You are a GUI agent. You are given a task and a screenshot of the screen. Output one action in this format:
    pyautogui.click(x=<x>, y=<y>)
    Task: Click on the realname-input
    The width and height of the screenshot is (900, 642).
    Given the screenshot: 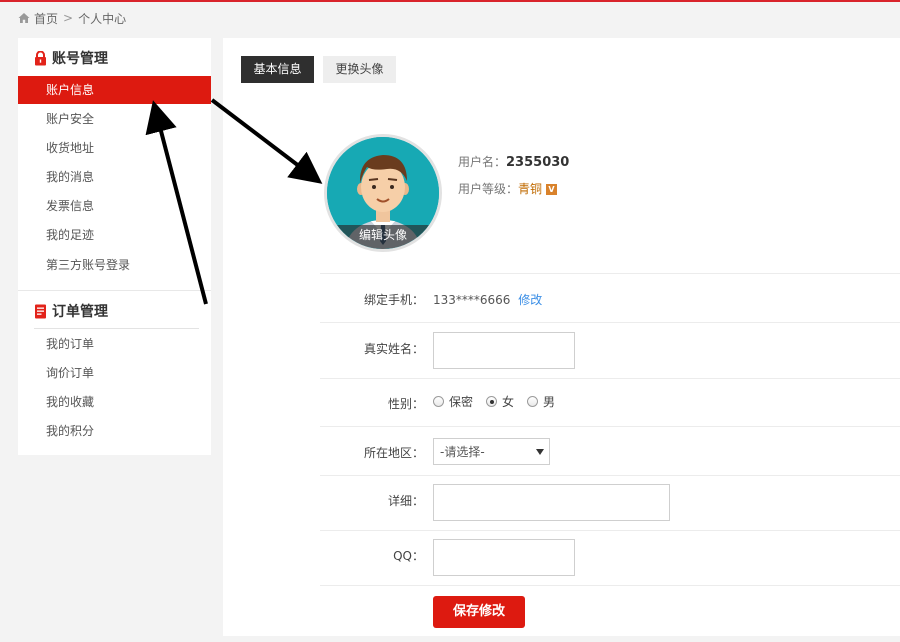 What is the action you would take?
    pyautogui.click(x=504, y=350)
    